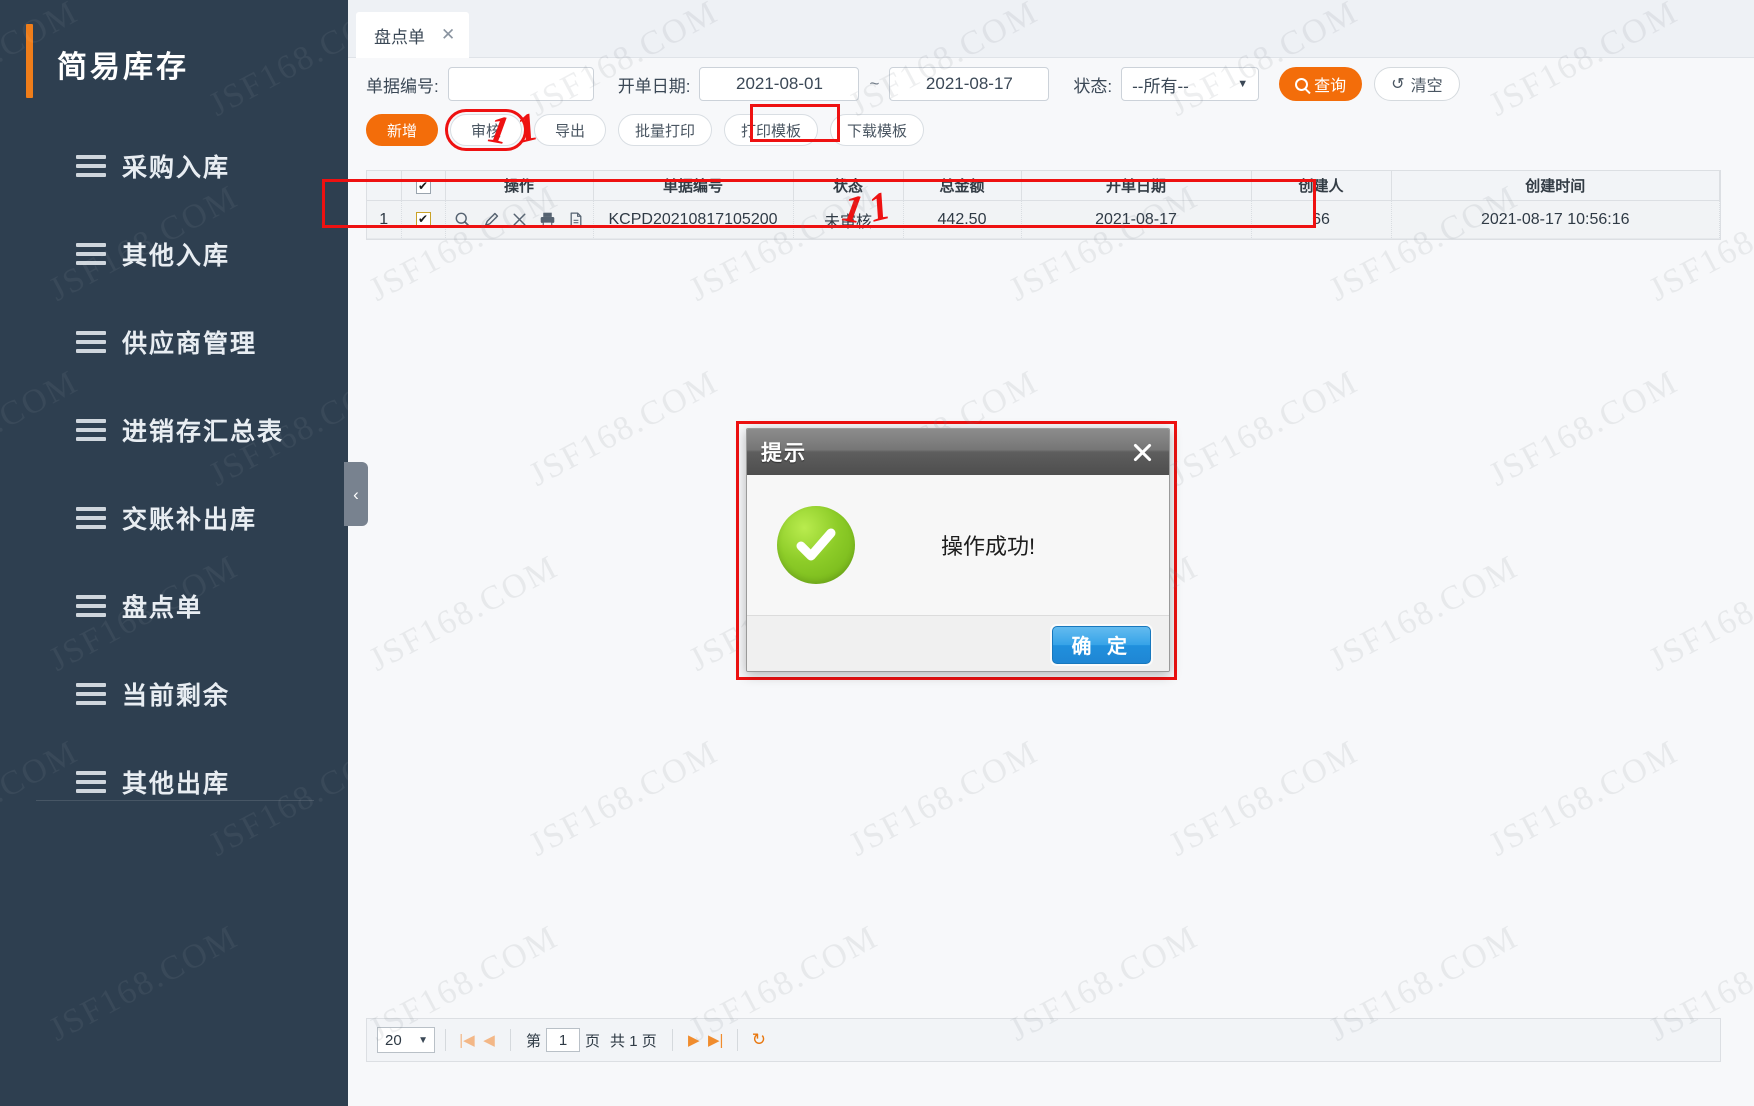 The height and width of the screenshot is (1106, 1754). I want to click on sidebar-item-4: 交账补出库, so click(174, 518).